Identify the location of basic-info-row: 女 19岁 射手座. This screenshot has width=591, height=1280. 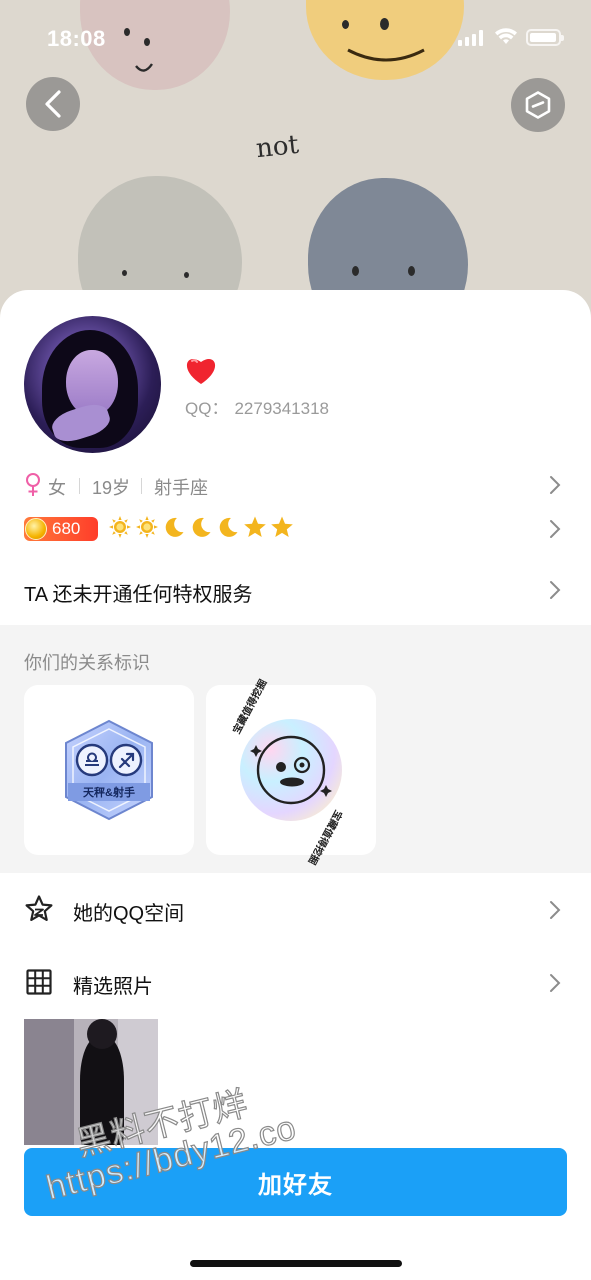
(295, 485).